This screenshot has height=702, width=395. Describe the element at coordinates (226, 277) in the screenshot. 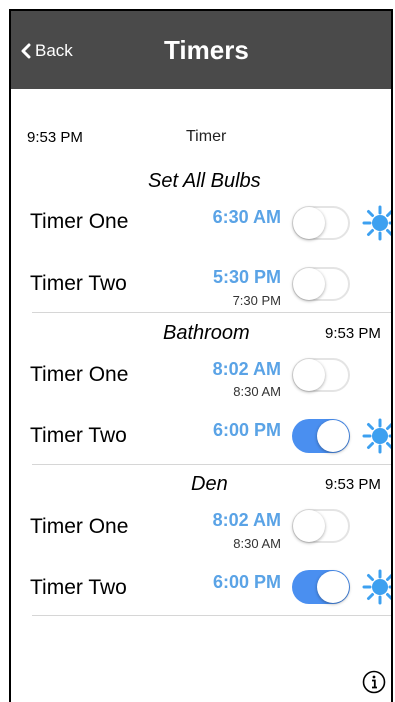

I see `timer-two-time: 5:30 PM` at that location.